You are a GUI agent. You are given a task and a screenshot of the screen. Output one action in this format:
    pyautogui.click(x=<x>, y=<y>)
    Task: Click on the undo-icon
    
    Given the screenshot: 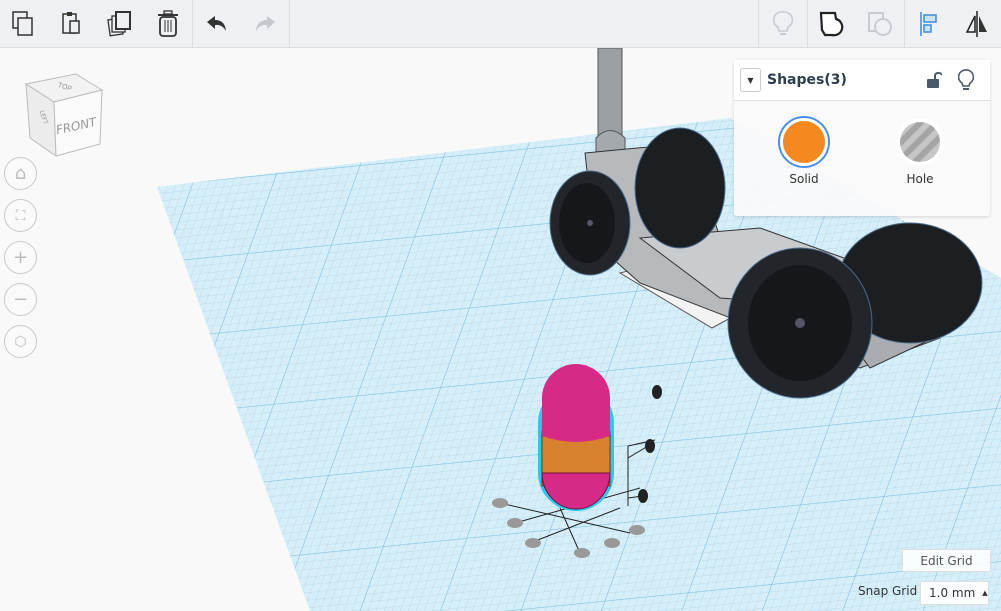 What is the action you would take?
    pyautogui.click(x=216, y=23)
    